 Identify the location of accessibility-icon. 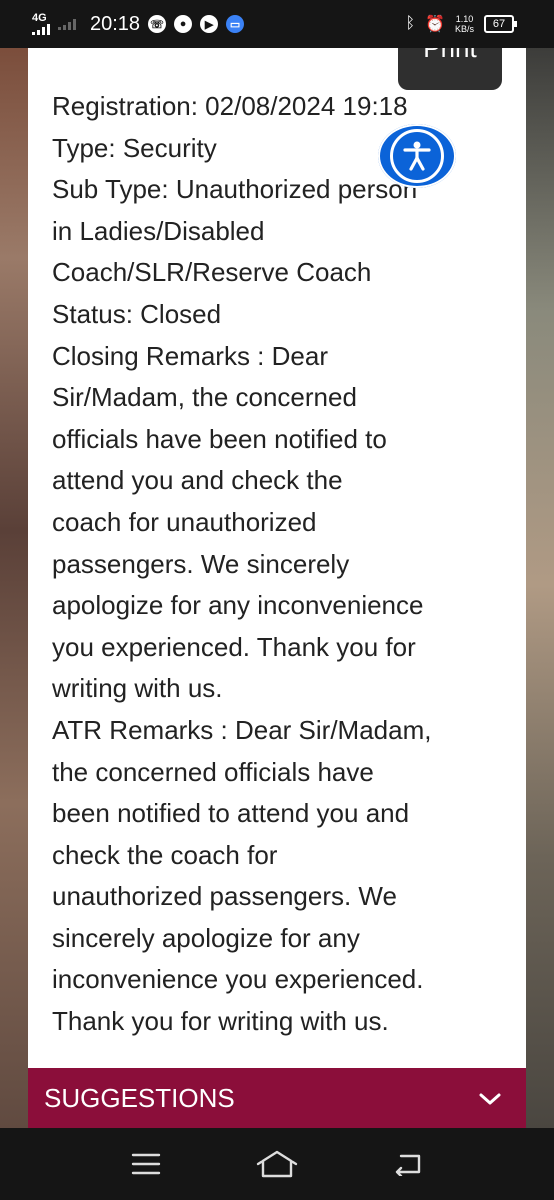
(417, 156).